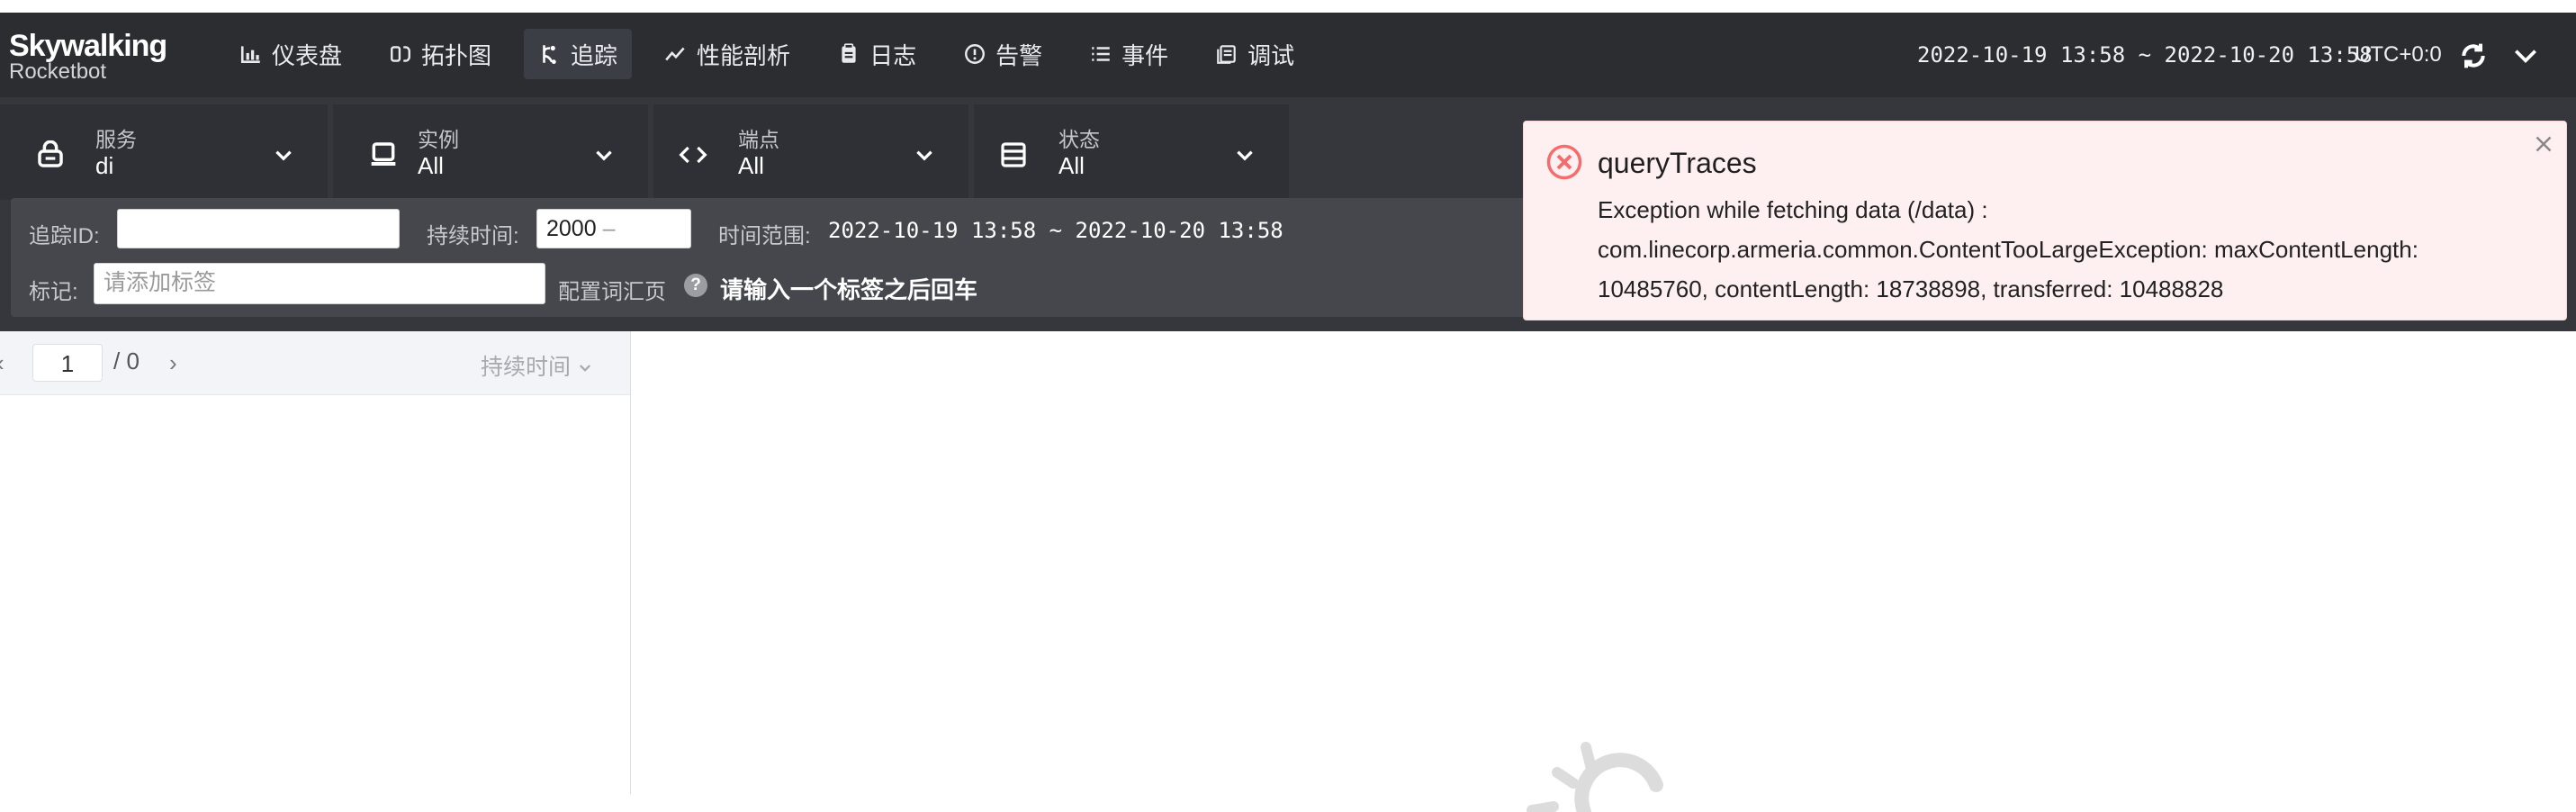 This screenshot has width=2576, height=812. Describe the element at coordinates (1595, 777) in the screenshot. I see `loading-spinner-icon` at that location.